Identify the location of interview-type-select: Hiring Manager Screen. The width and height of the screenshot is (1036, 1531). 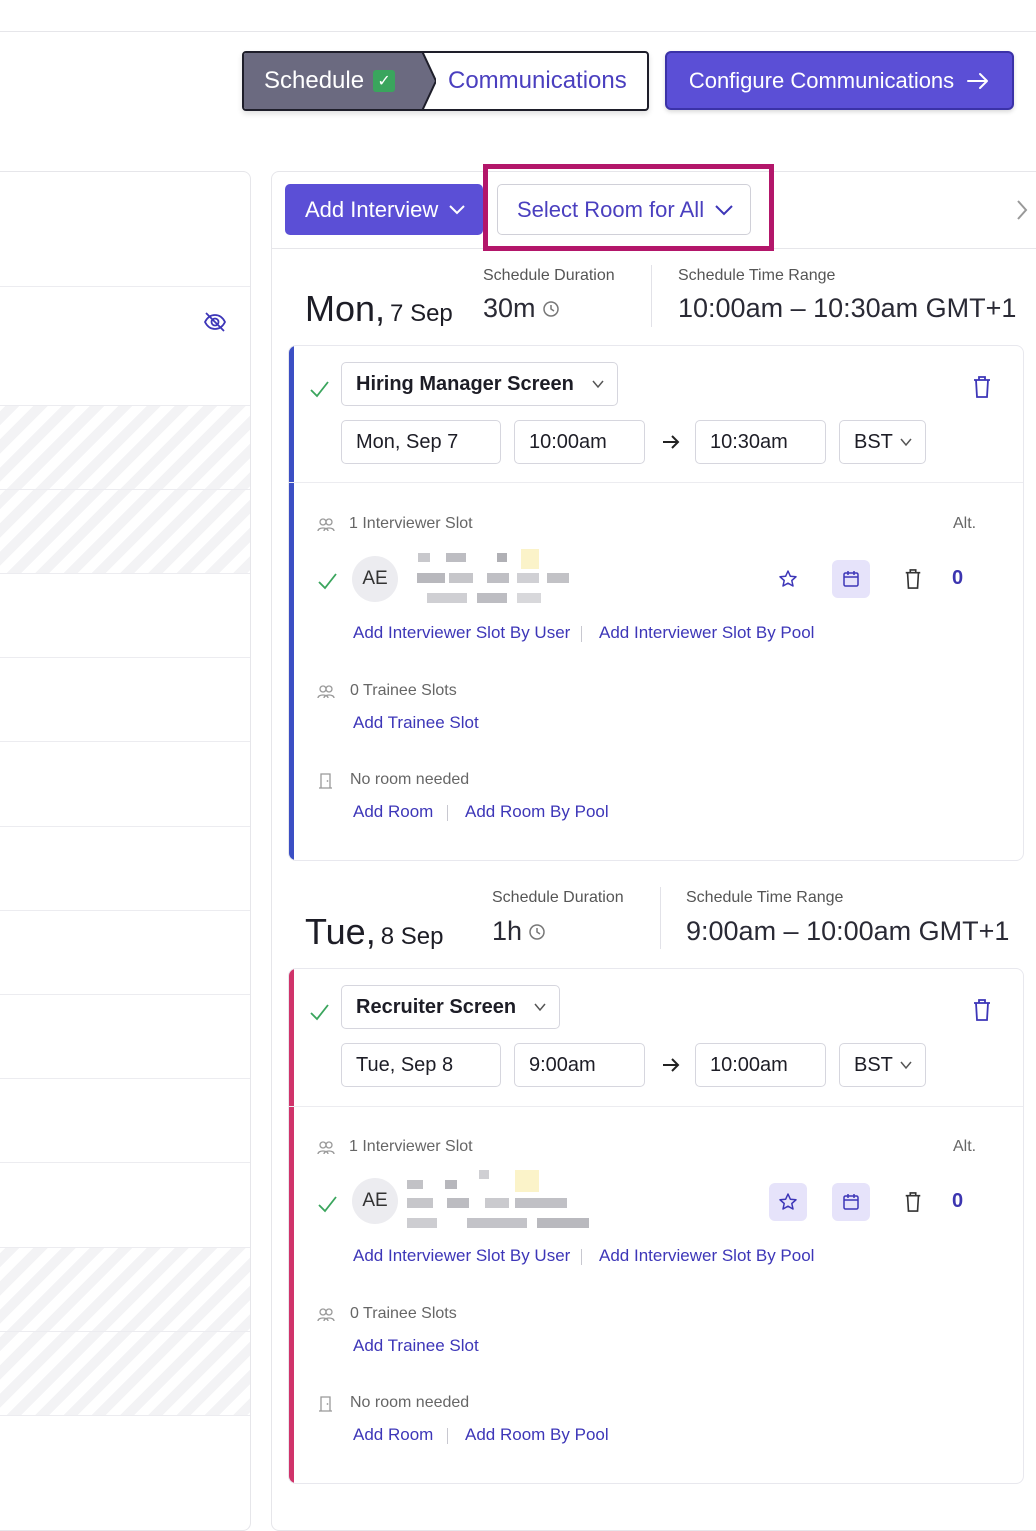
(479, 384).